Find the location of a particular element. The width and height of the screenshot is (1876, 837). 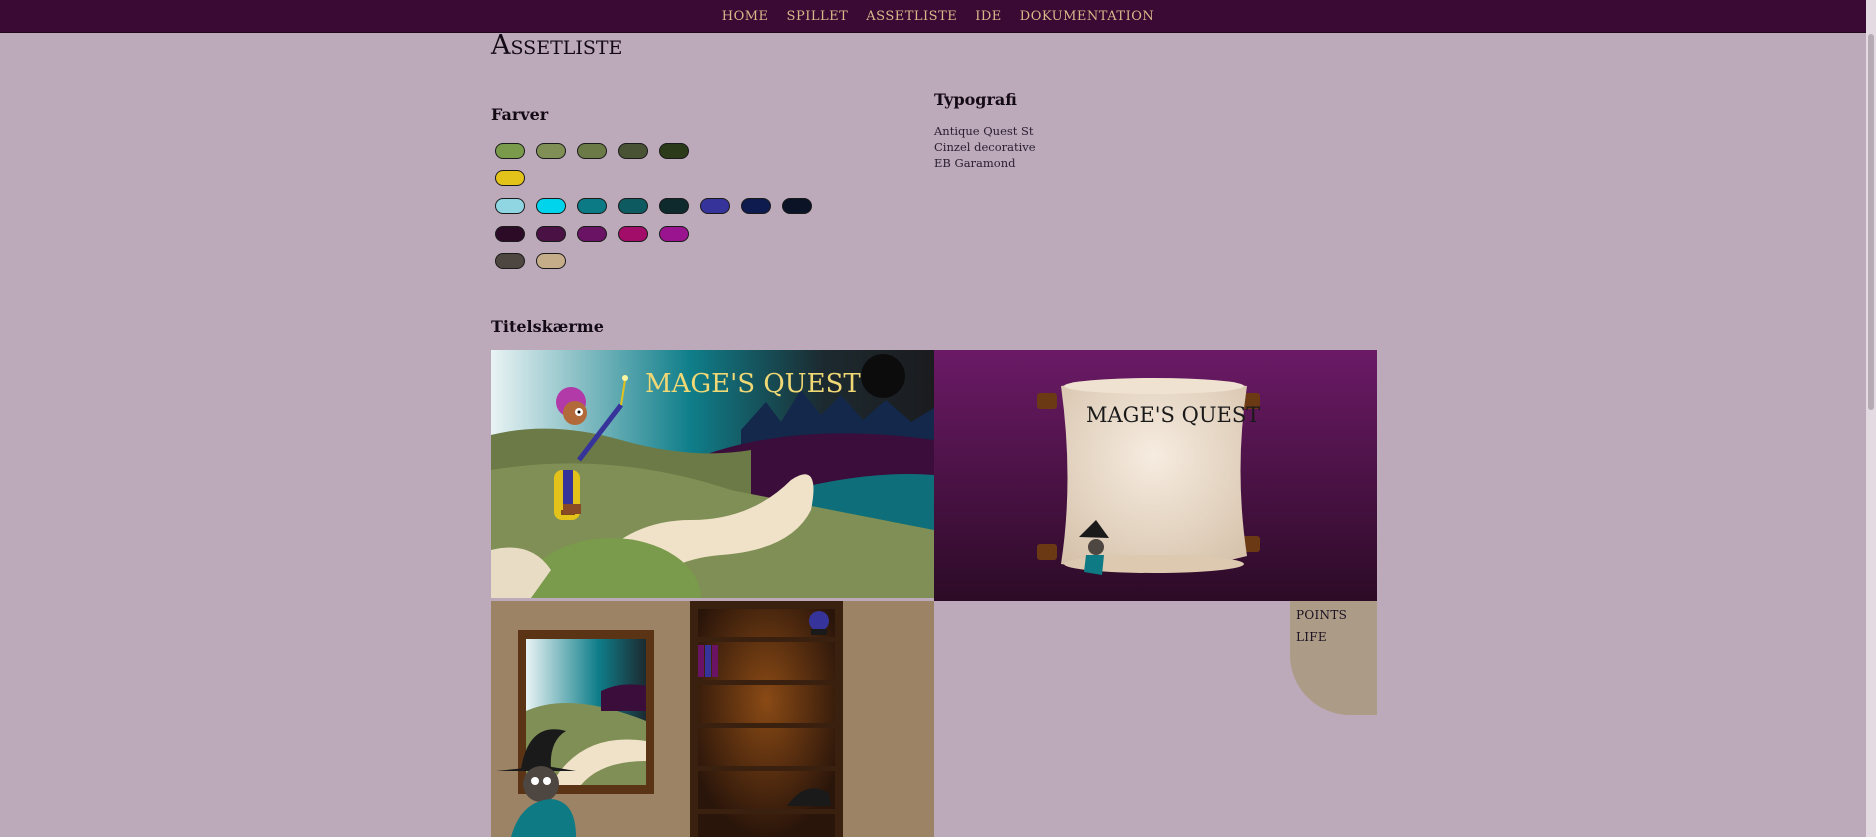

colors-heading: Farver is located at coordinates (520, 114).